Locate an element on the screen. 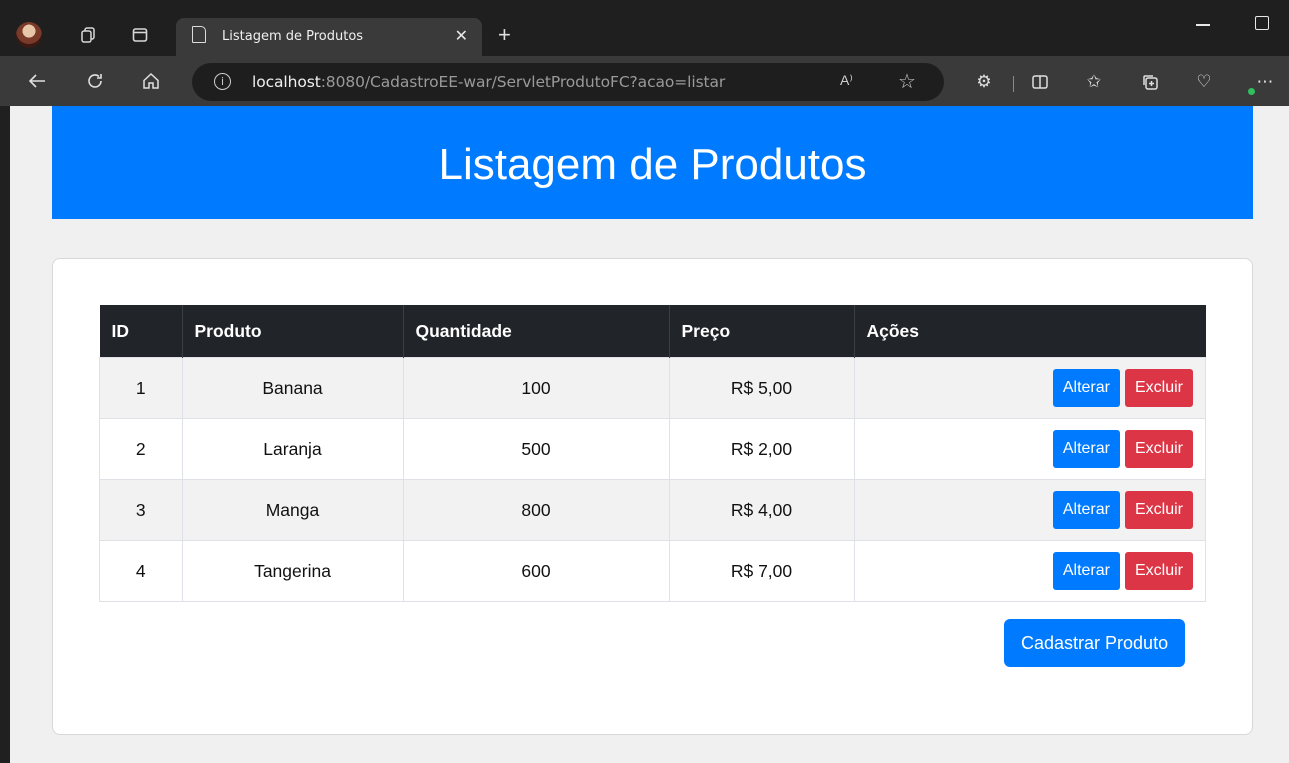  page-document-icon is located at coordinates (199, 34).